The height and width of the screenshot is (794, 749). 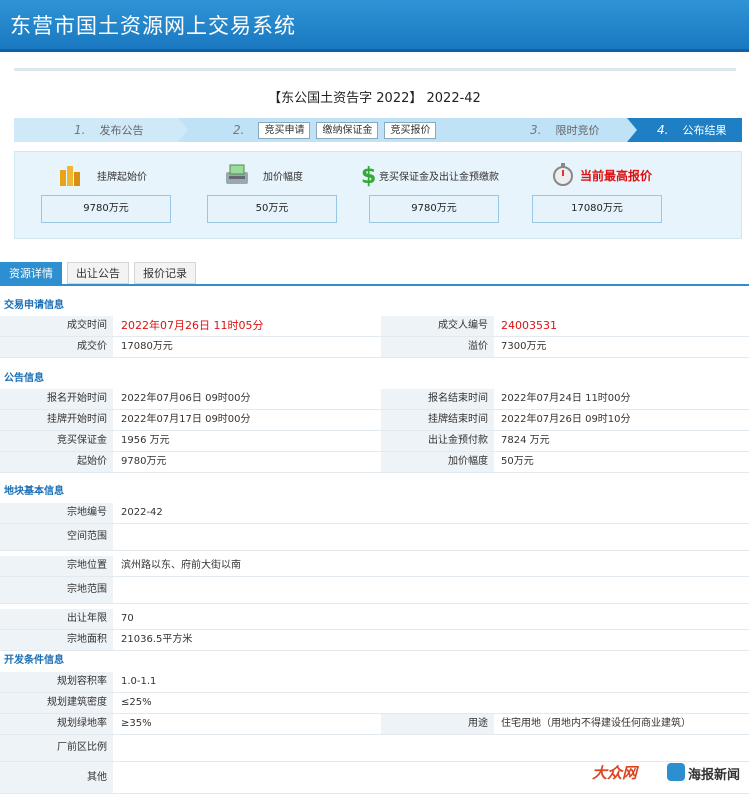 What do you see at coordinates (31, 273) in the screenshot?
I see `tab-resource-detail: 资源详情` at bounding box center [31, 273].